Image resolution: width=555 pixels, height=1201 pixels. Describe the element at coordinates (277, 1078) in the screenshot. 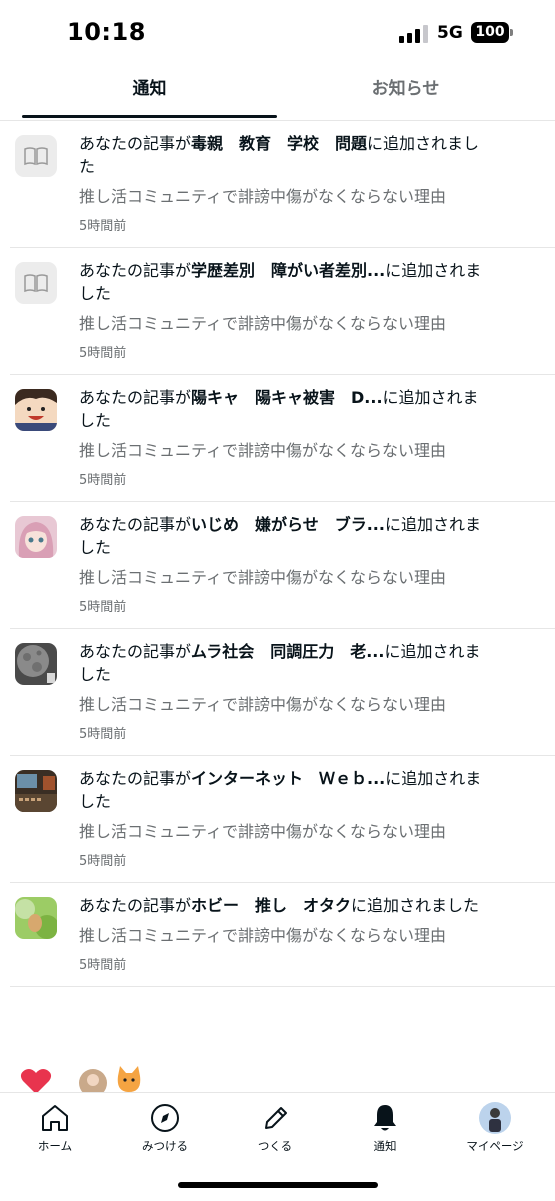

I see `next-notification-peek` at that location.